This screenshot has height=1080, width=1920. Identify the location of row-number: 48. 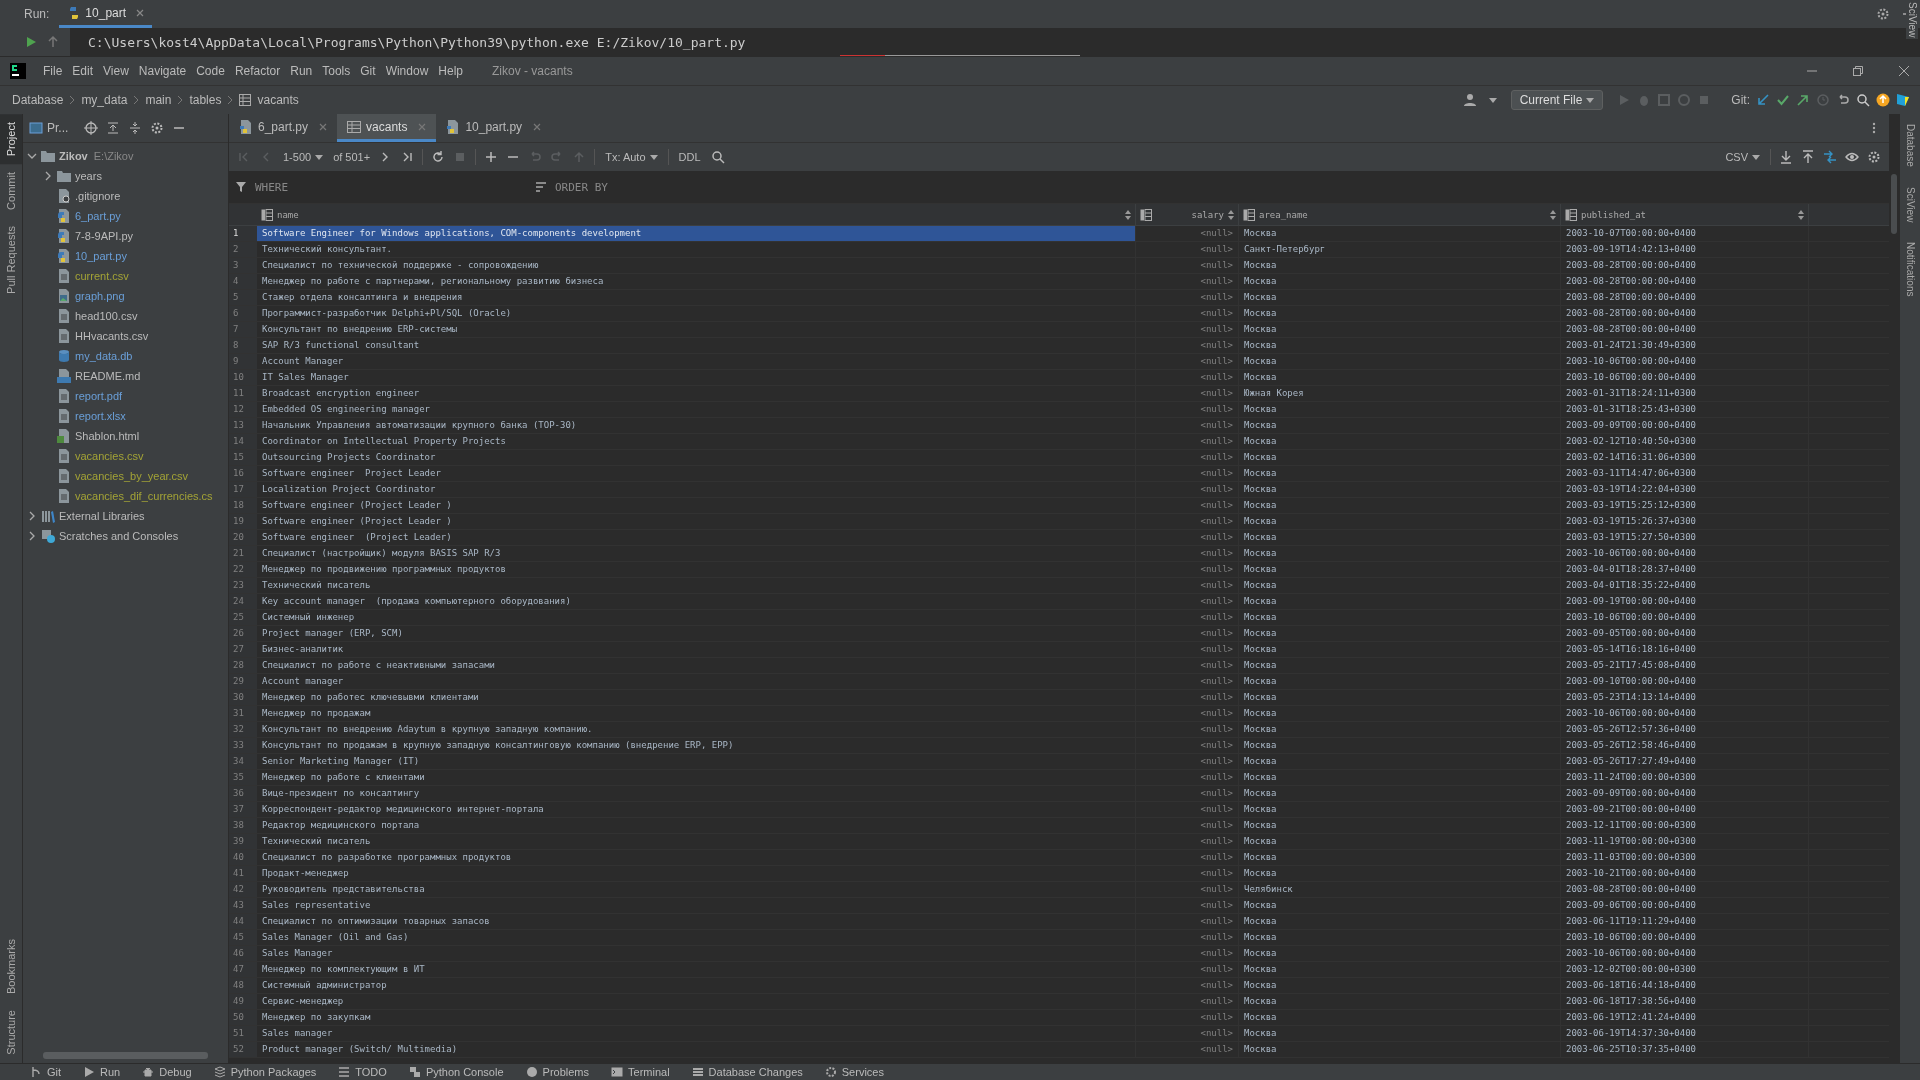
(243, 985).